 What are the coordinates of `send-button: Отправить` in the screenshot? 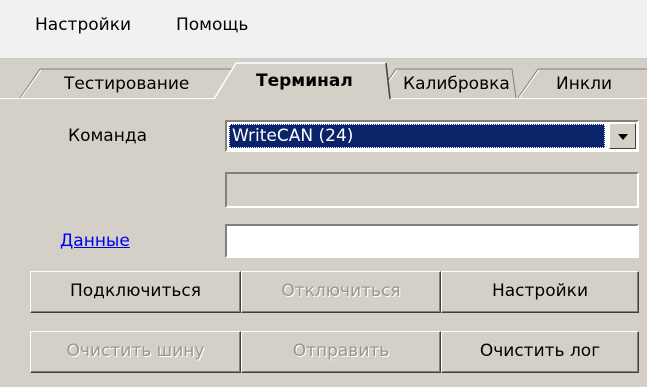 It's located at (341, 352).